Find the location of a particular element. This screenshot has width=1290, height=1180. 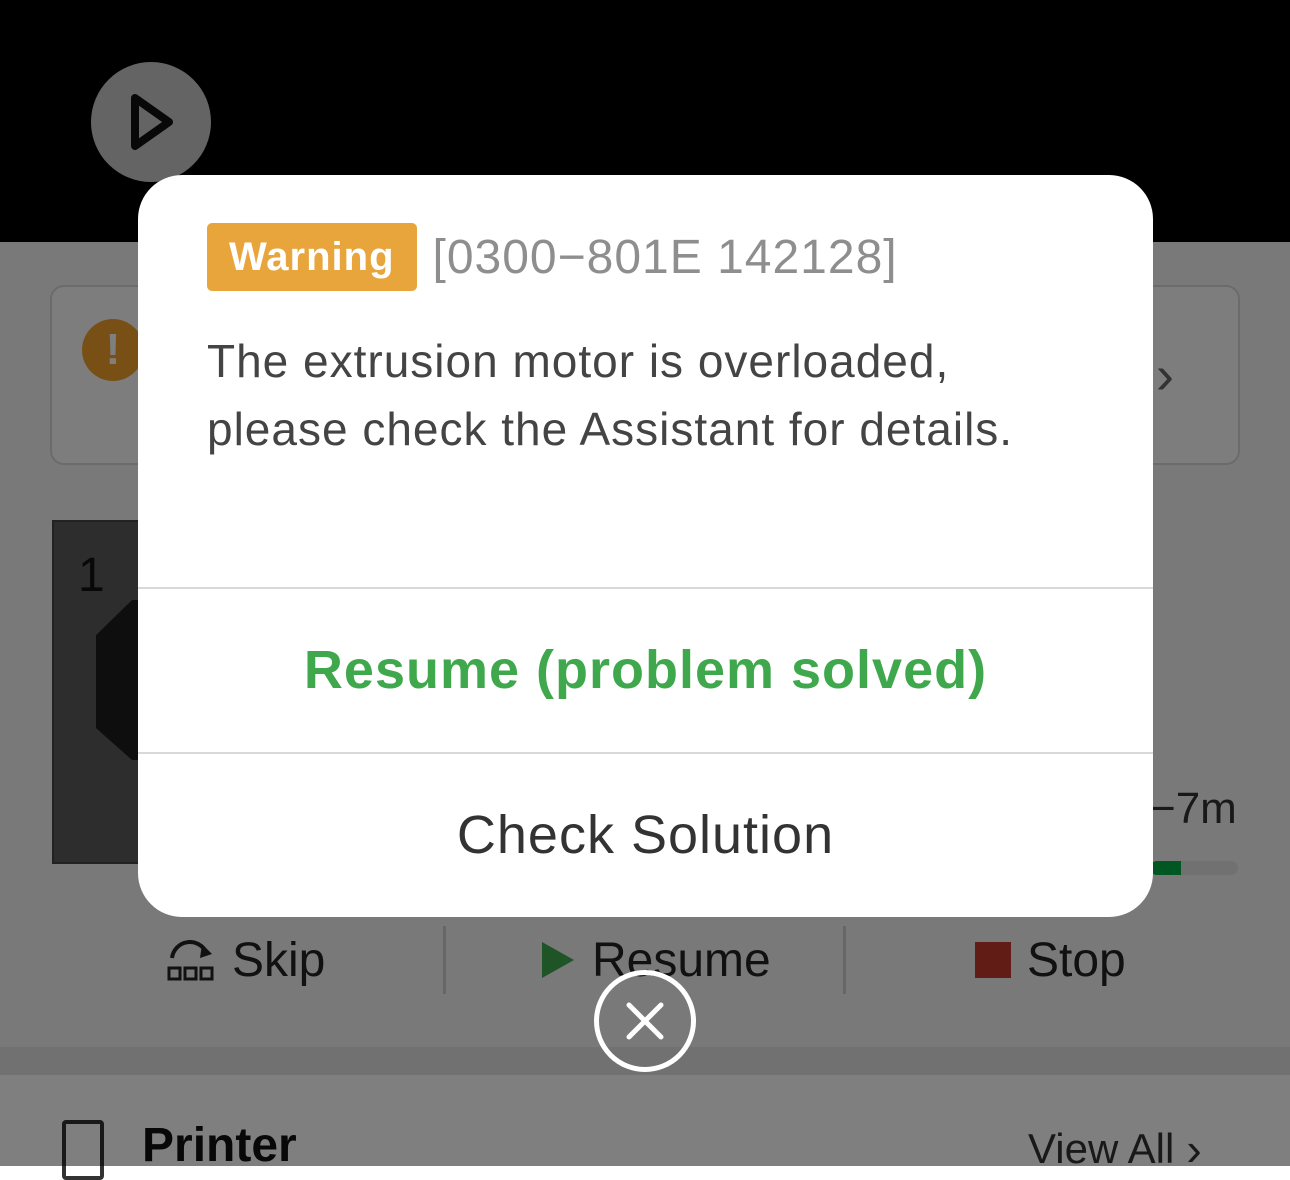

resume-problem-solved-button: Resume (problem solved) is located at coordinates (645, 670).